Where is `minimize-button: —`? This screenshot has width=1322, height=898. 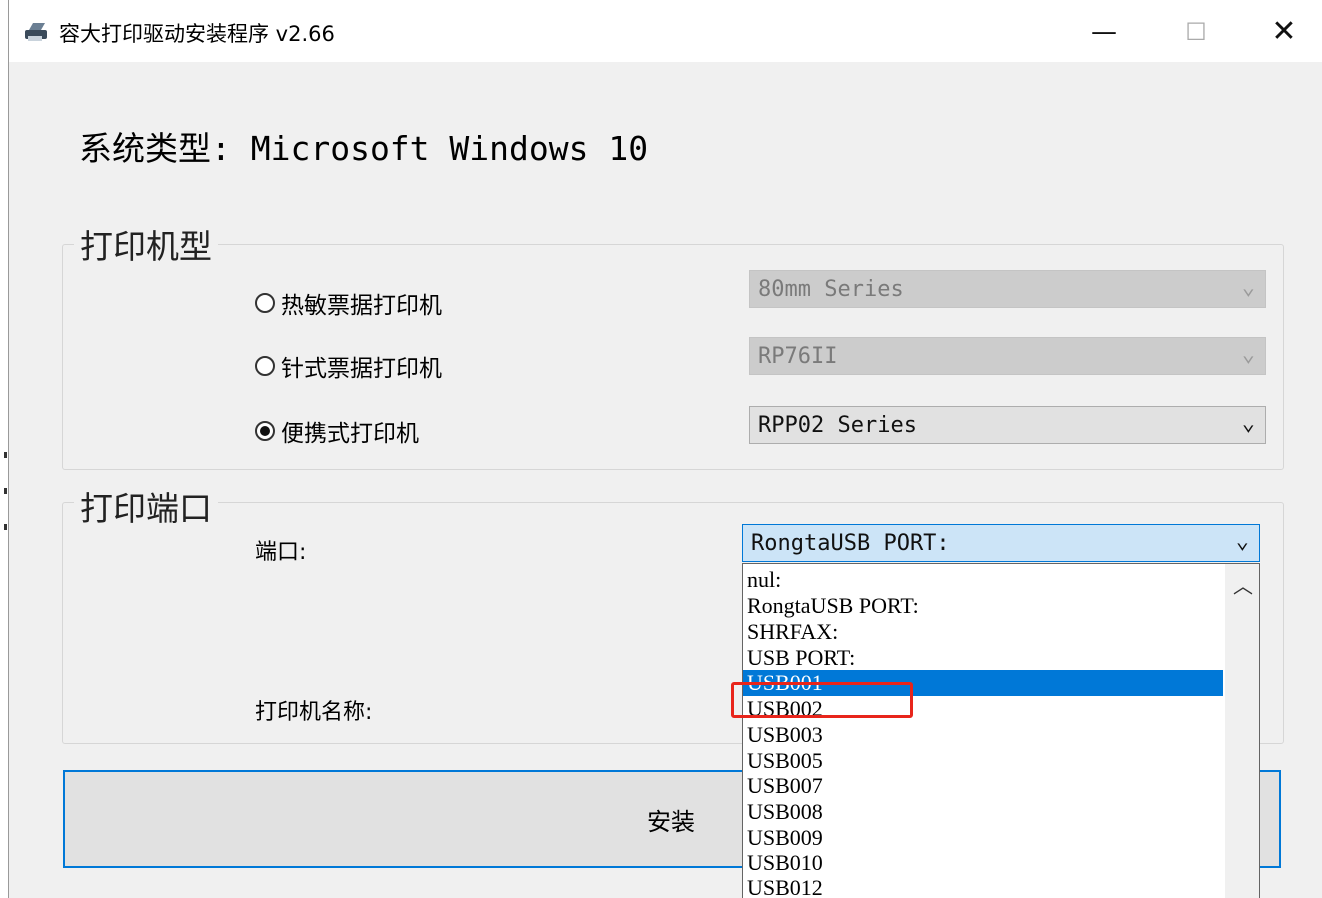
minimize-button: — is located at coordinates (1104, 32).